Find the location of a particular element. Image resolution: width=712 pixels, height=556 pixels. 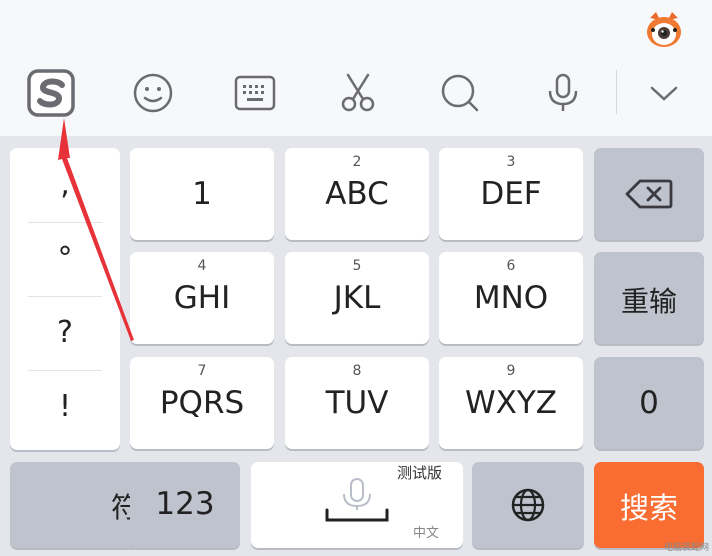

numbers-key: 123 is located at coordinates (185, 505).